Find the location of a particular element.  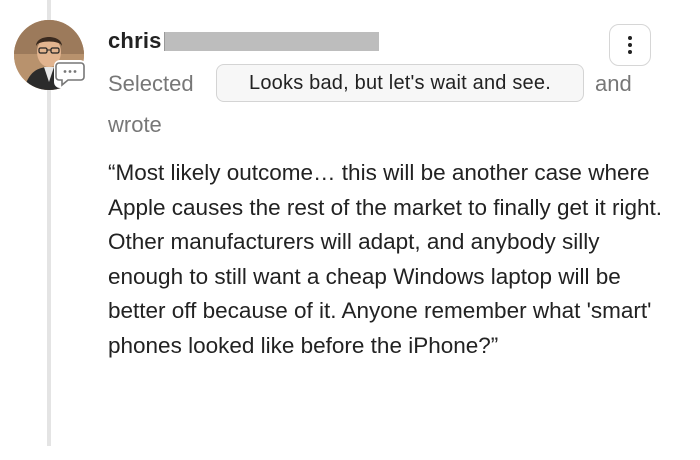

comment-bubble-icon is located at coordinates (70, 74).